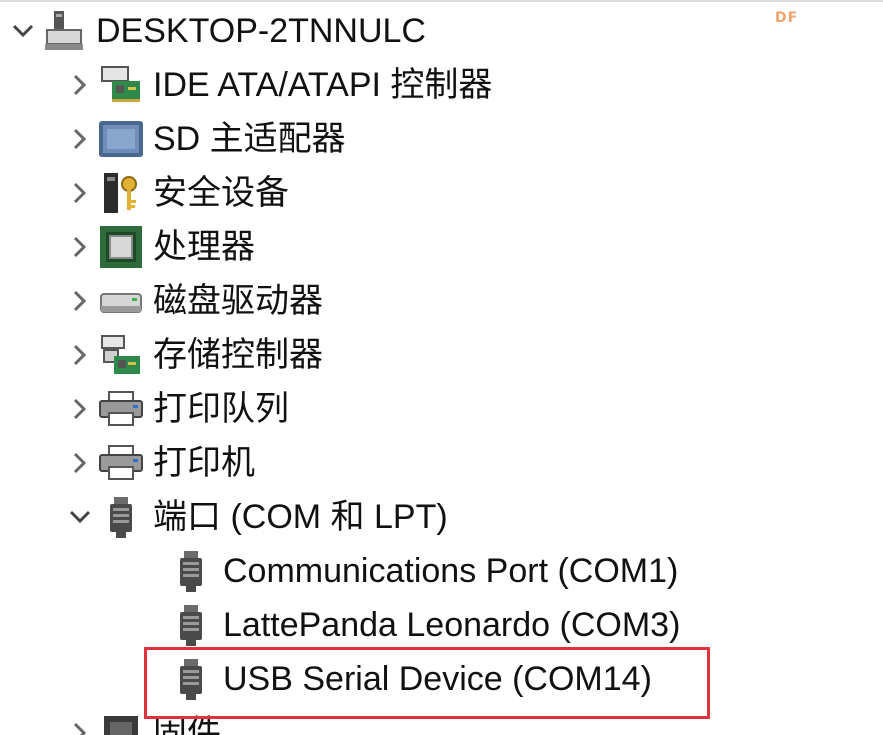 This screenshot has height=735, width=883. What do you see at coordinates (64, 31) in the screenshot?
I see `computer-icon` at bounding box center [64, 31].